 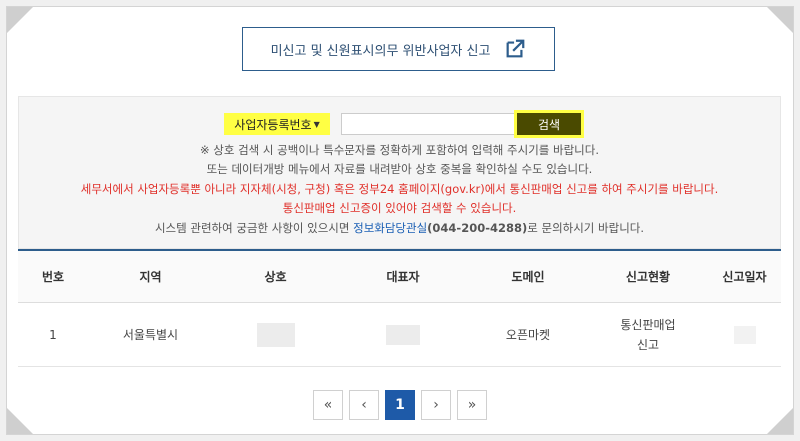 What do you see at coordinates (436, 405) in the screenshot?
I see `next-page-button: ›` at bounding box center [436, 405].